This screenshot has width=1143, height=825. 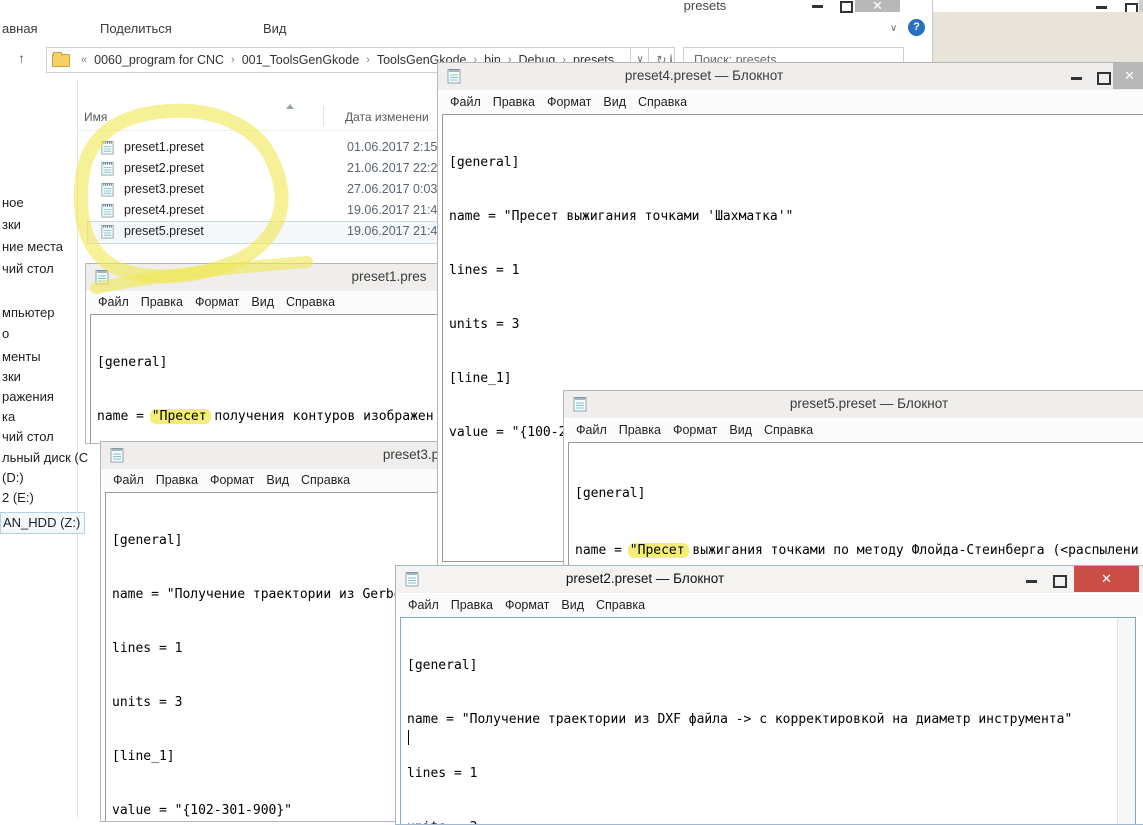 I want to click on column-divider, so click(x=323, y=116).